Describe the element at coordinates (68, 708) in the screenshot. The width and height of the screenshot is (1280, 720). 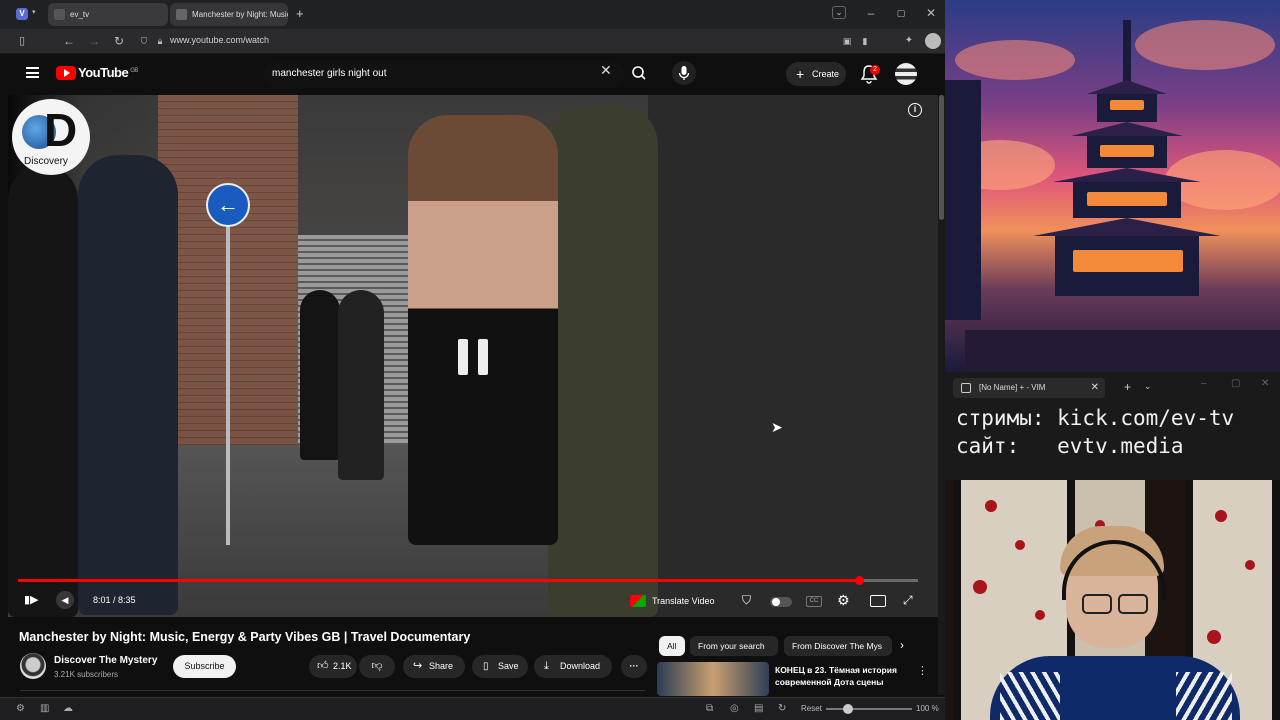
I see `cloud-icon: ☁` at that location.